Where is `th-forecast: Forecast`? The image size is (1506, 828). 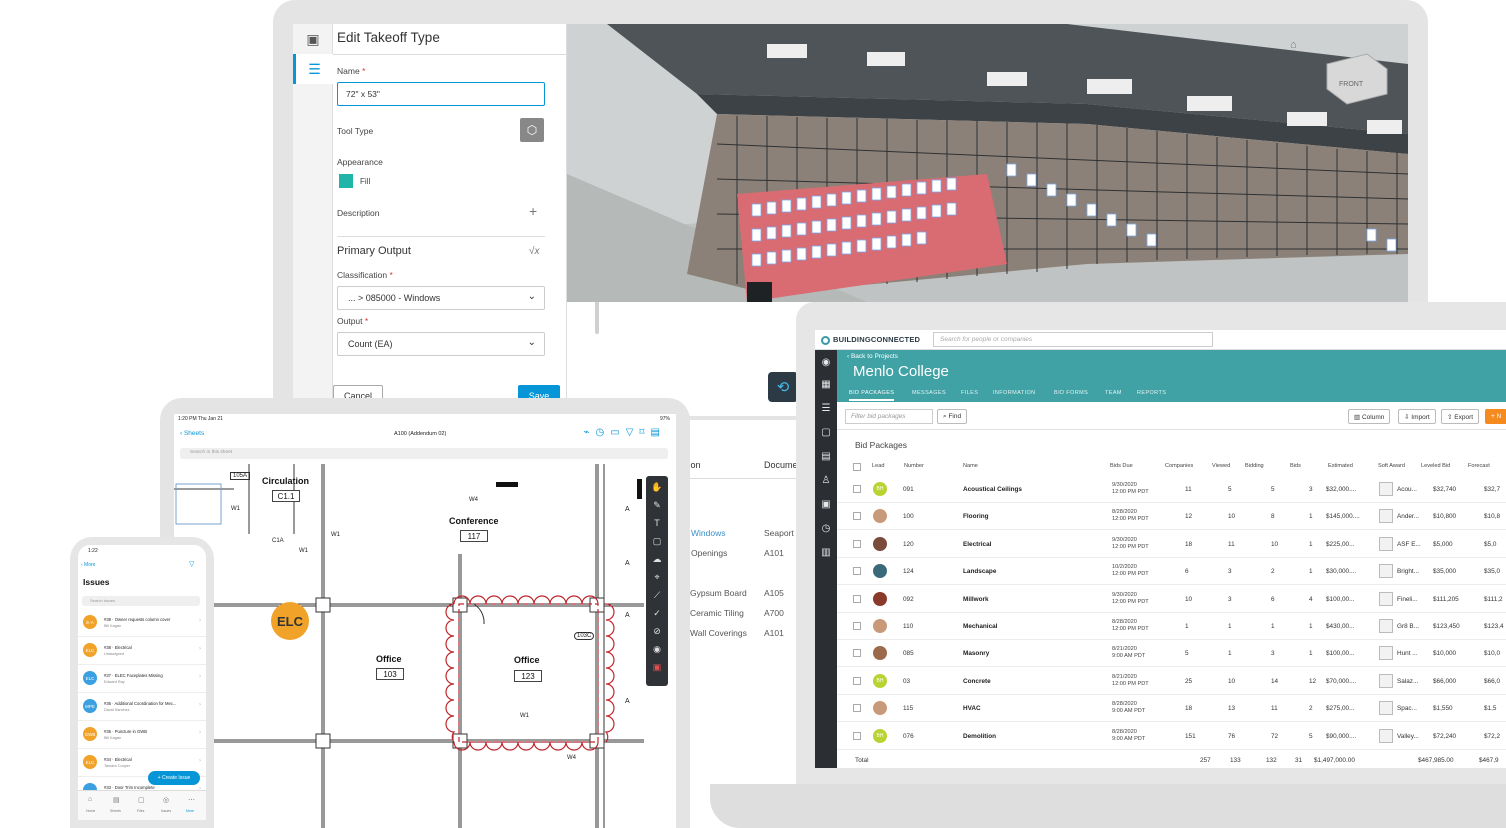
th-forecast: Forecast is located at coordinates (1479, 466).